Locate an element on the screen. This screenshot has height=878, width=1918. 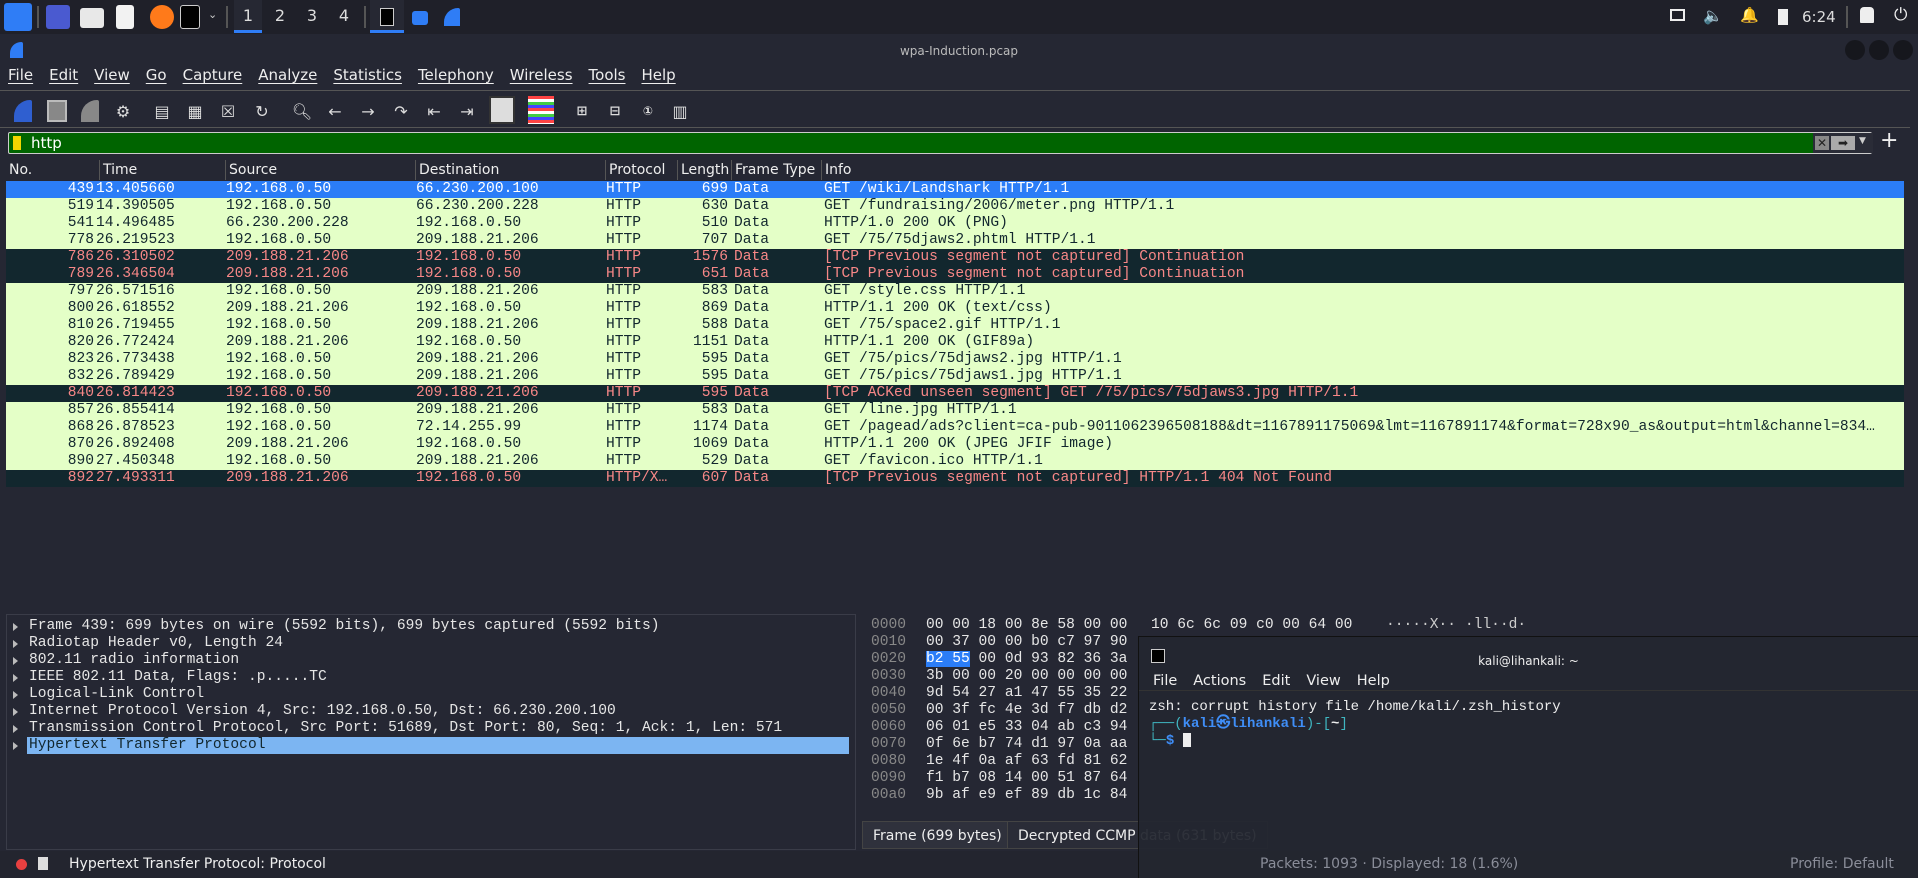
menu-help: Help is located at coordinates (658, 77).